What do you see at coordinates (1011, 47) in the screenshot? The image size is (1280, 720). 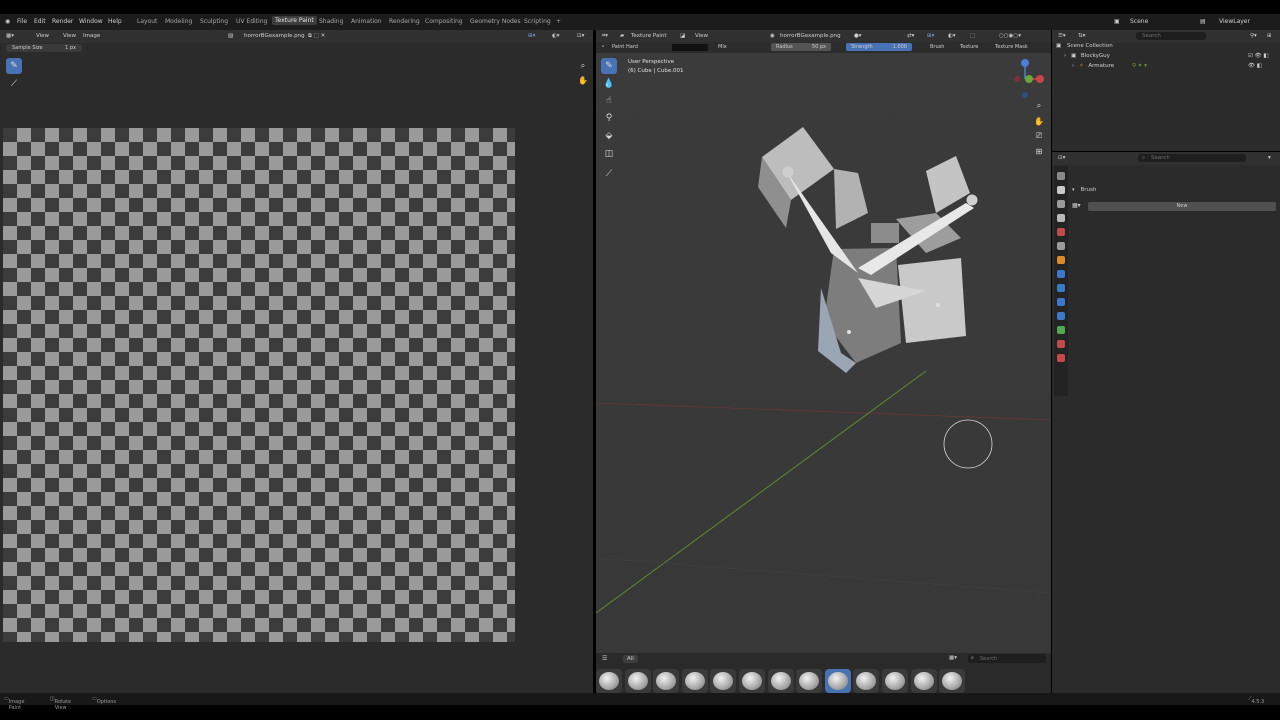 I see `texture-mask-menu: Texture Mask` at bounding box center [1011, 47].